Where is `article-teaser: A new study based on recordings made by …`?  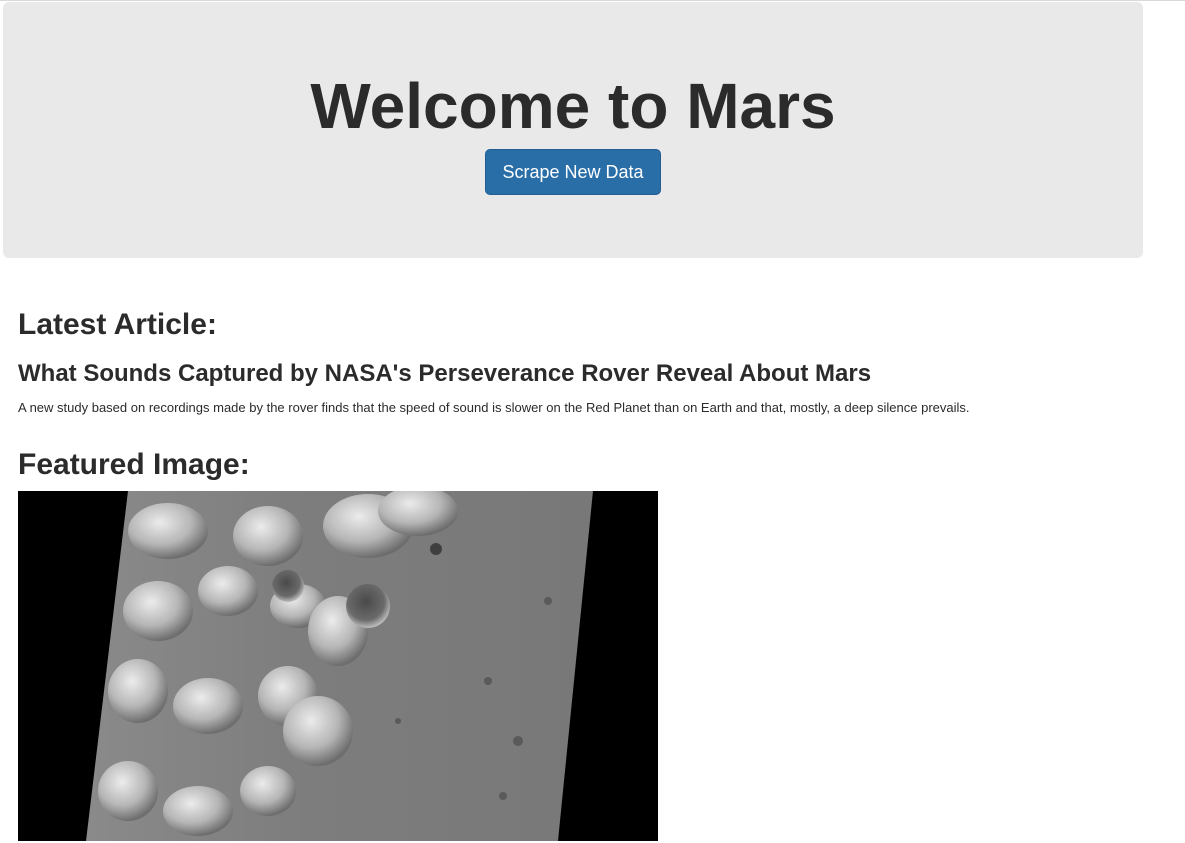 article-teaser: A new study based on recordings made by … is located at coordinates (494, 407).